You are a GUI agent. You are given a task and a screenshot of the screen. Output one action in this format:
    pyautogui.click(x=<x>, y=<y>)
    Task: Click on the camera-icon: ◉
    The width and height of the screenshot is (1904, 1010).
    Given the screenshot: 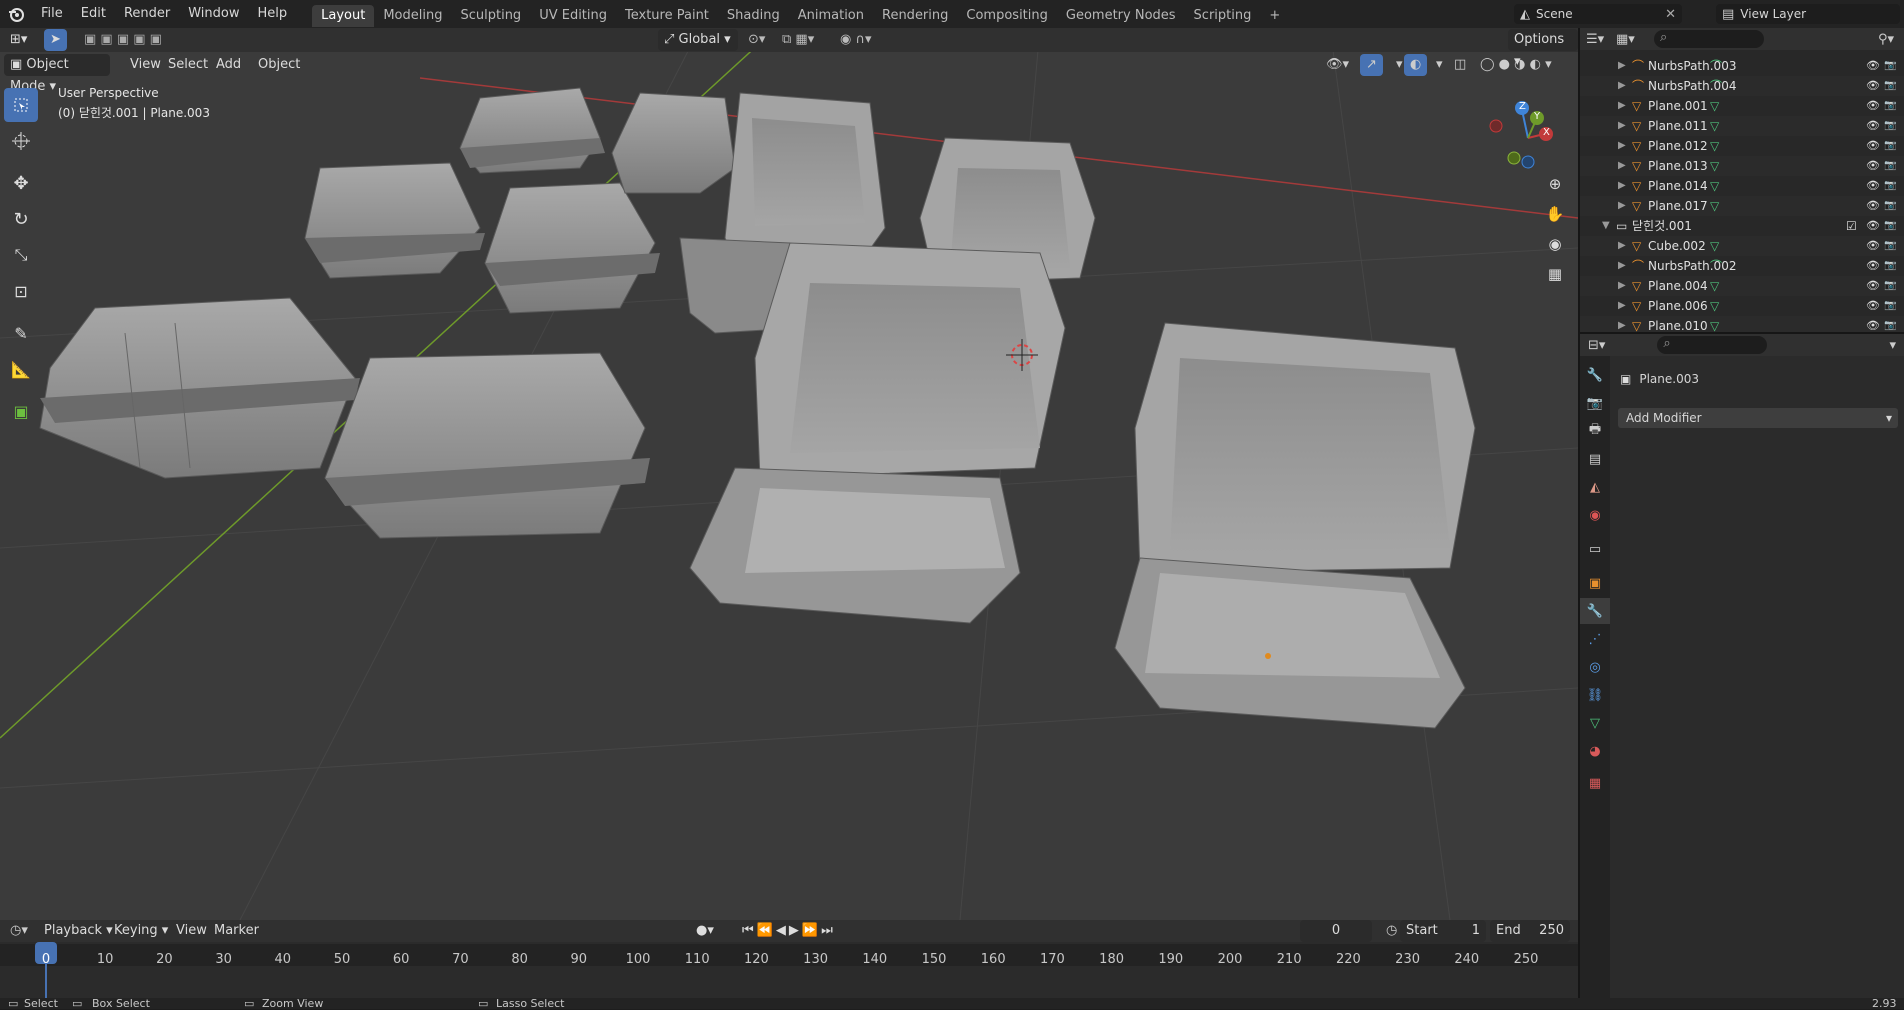 What is the action you would take?
    pyautogui.click(x=1555, y=244)
    